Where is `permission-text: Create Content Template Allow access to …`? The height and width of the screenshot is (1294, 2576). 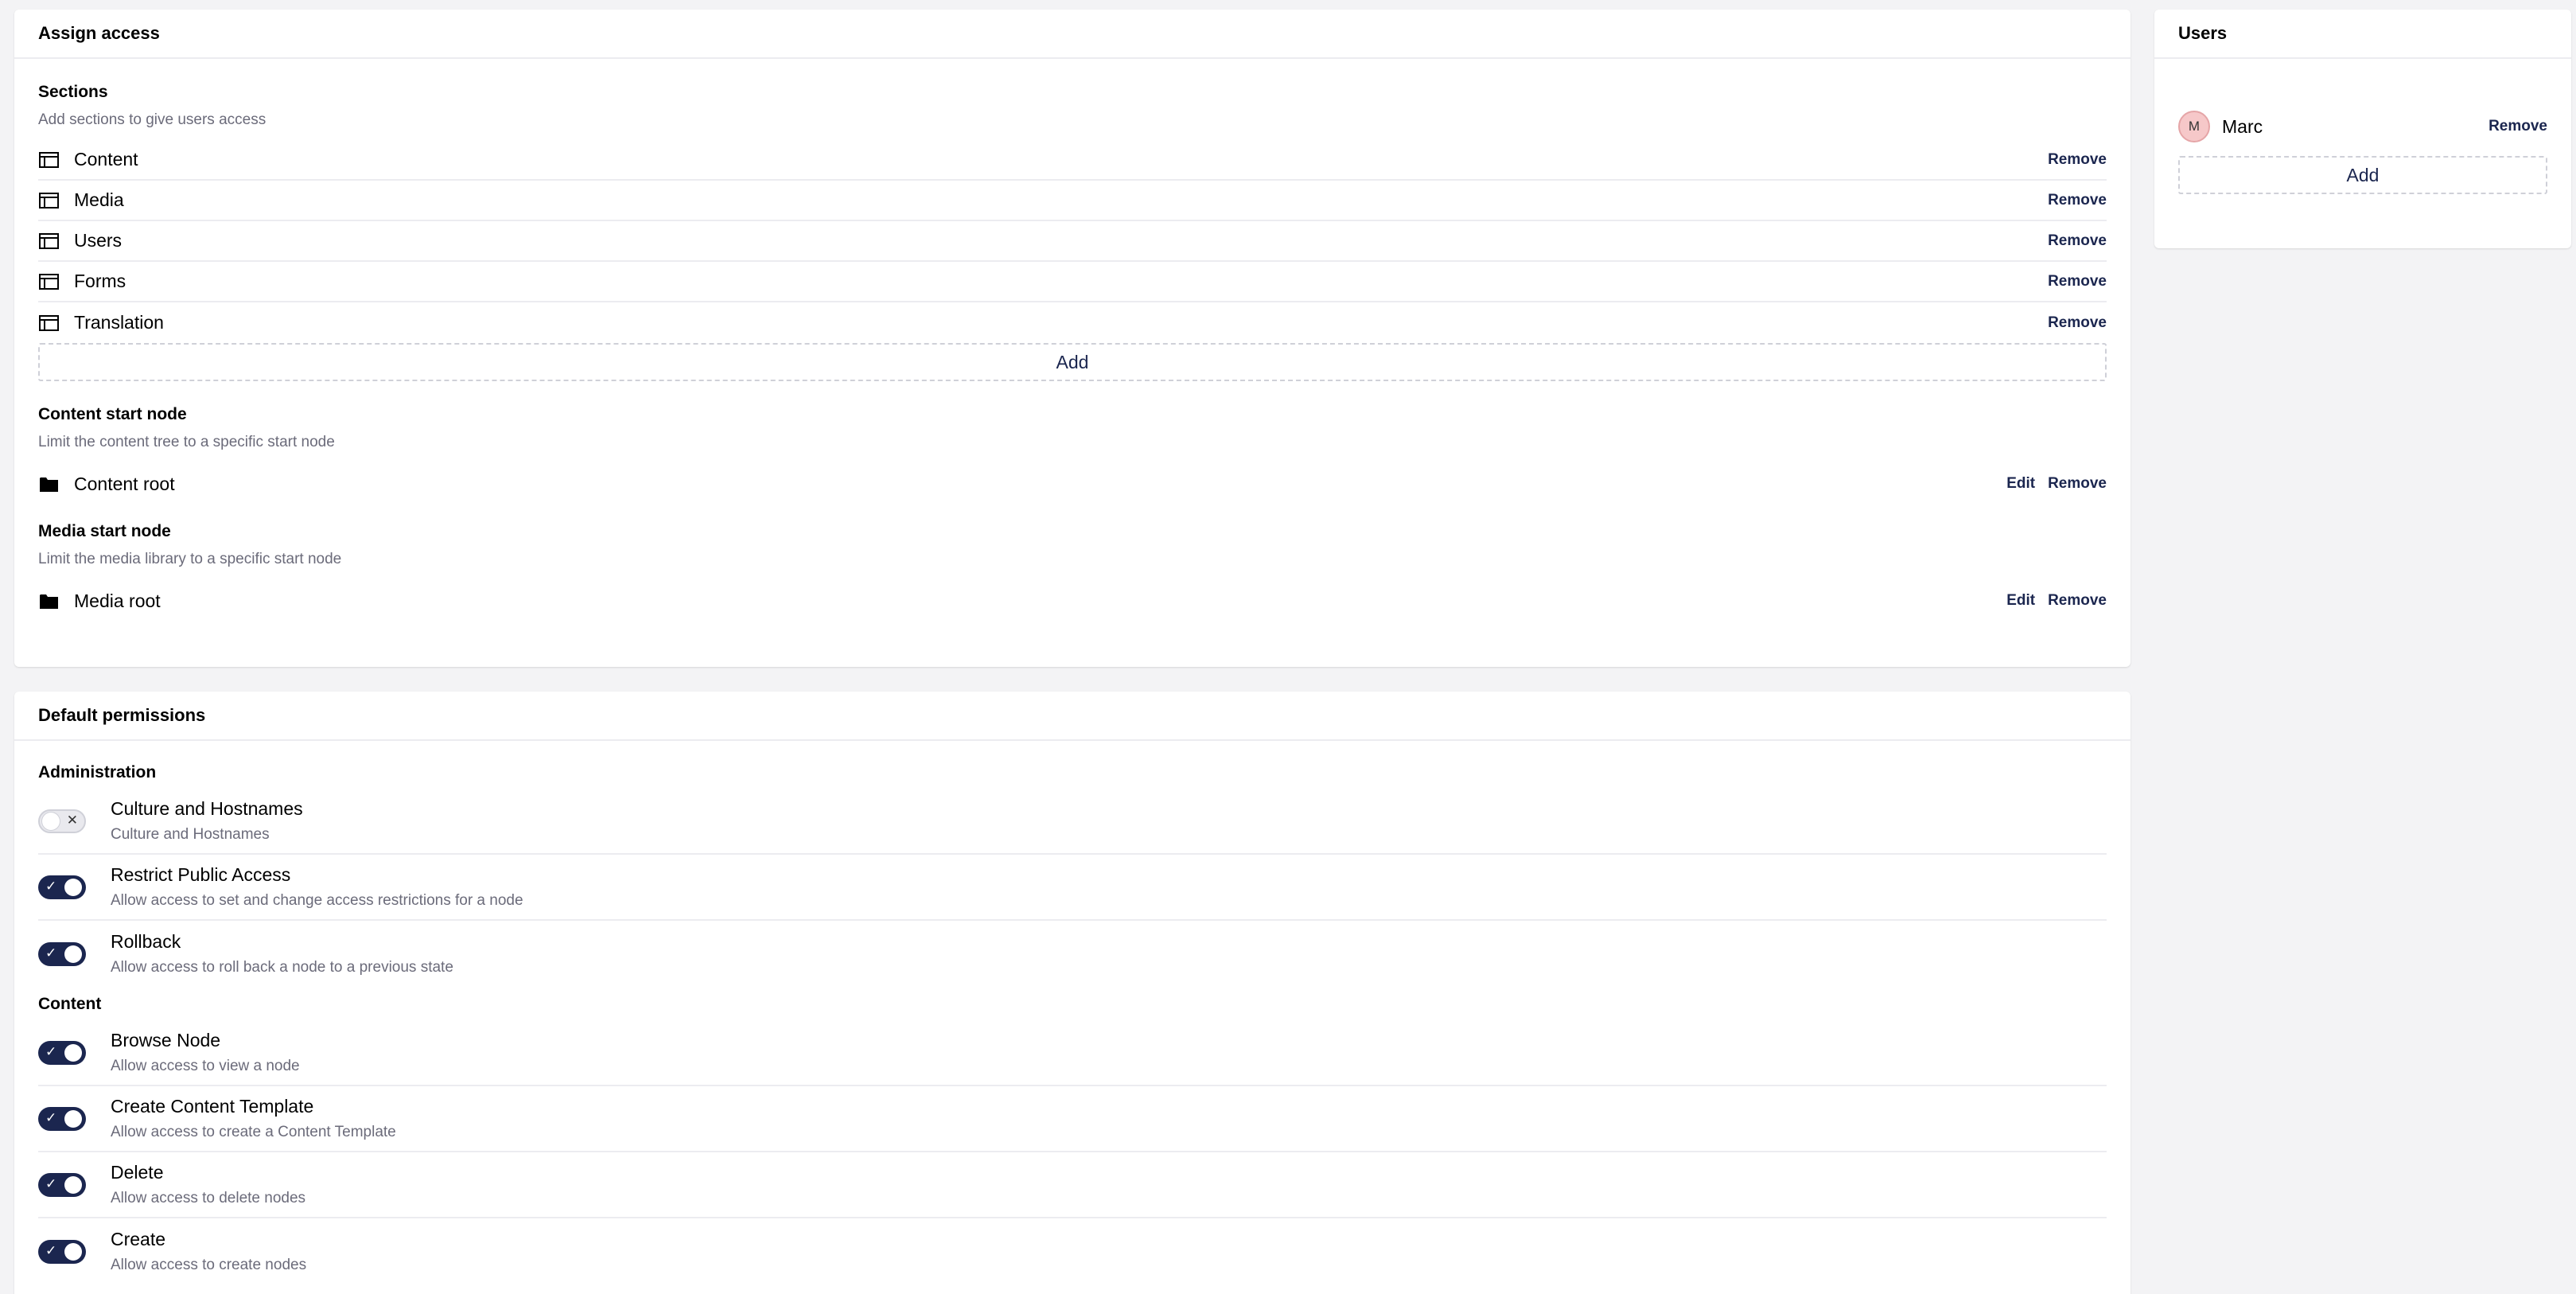 permission-text: Create Content Template Allow access to … is located at coordinates (254, 1118).